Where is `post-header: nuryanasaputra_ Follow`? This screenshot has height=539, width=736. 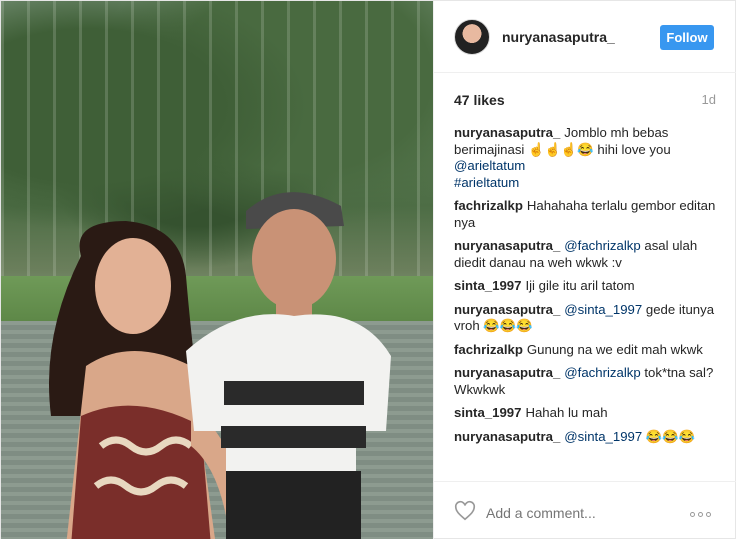 post-header: nuryanasaputra_ Follow is located at coordinates (585, 37).